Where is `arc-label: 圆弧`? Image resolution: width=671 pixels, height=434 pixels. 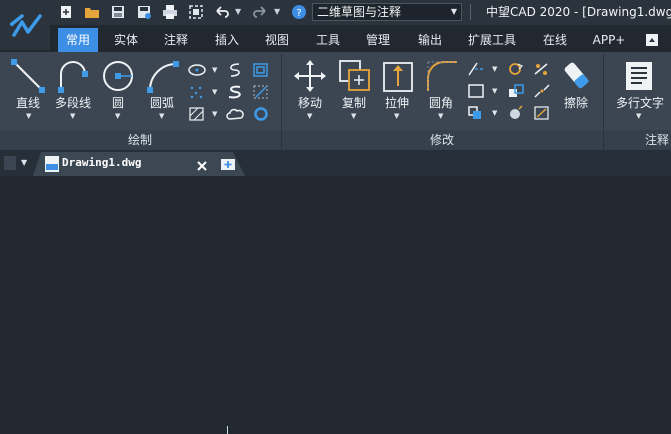
arc-label: 圆弧 is located at coordinates (162, 103).